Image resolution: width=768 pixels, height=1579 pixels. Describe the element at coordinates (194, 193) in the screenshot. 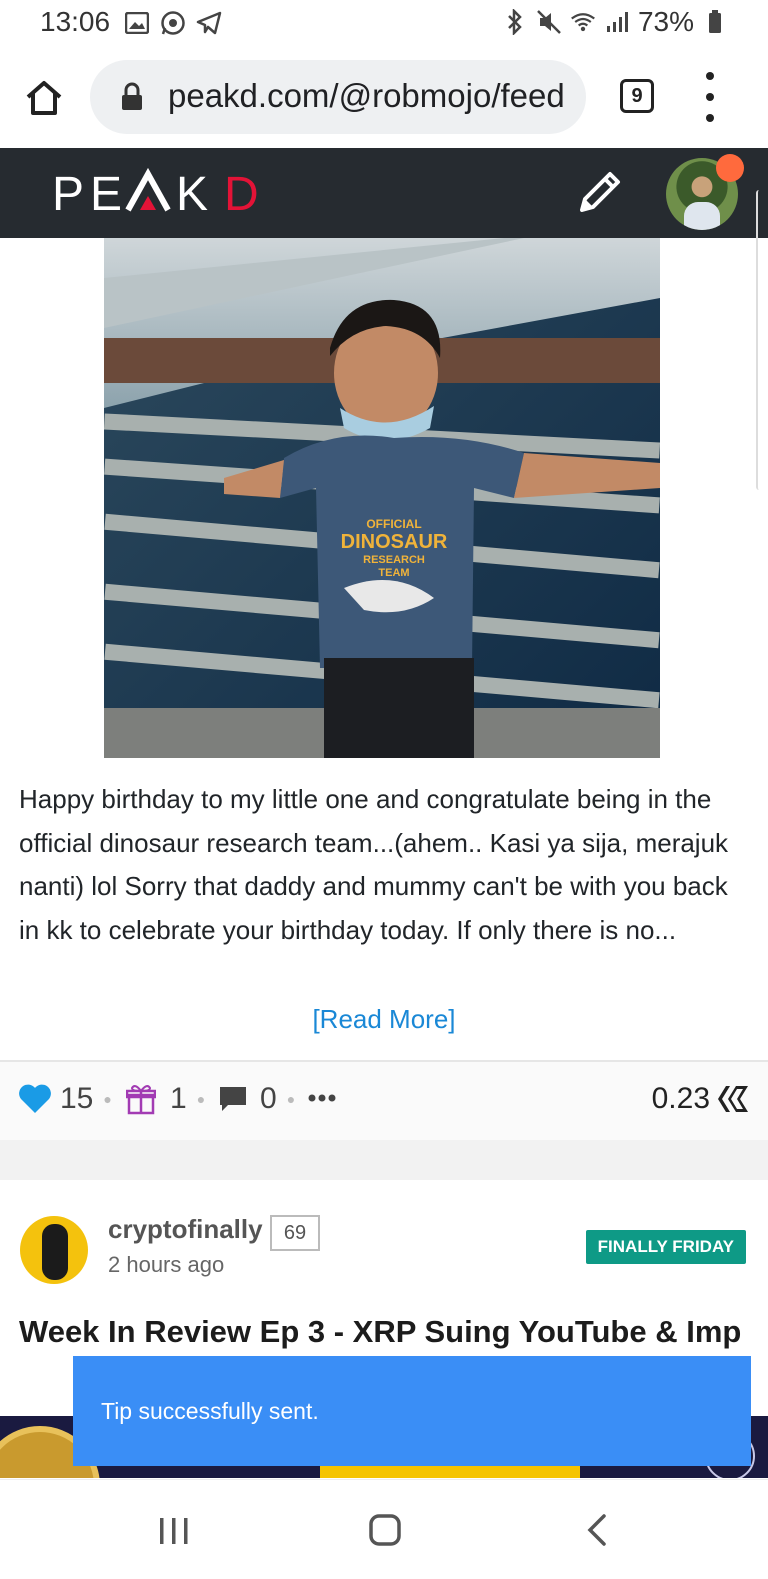

I see `svg-text: K` at that location.